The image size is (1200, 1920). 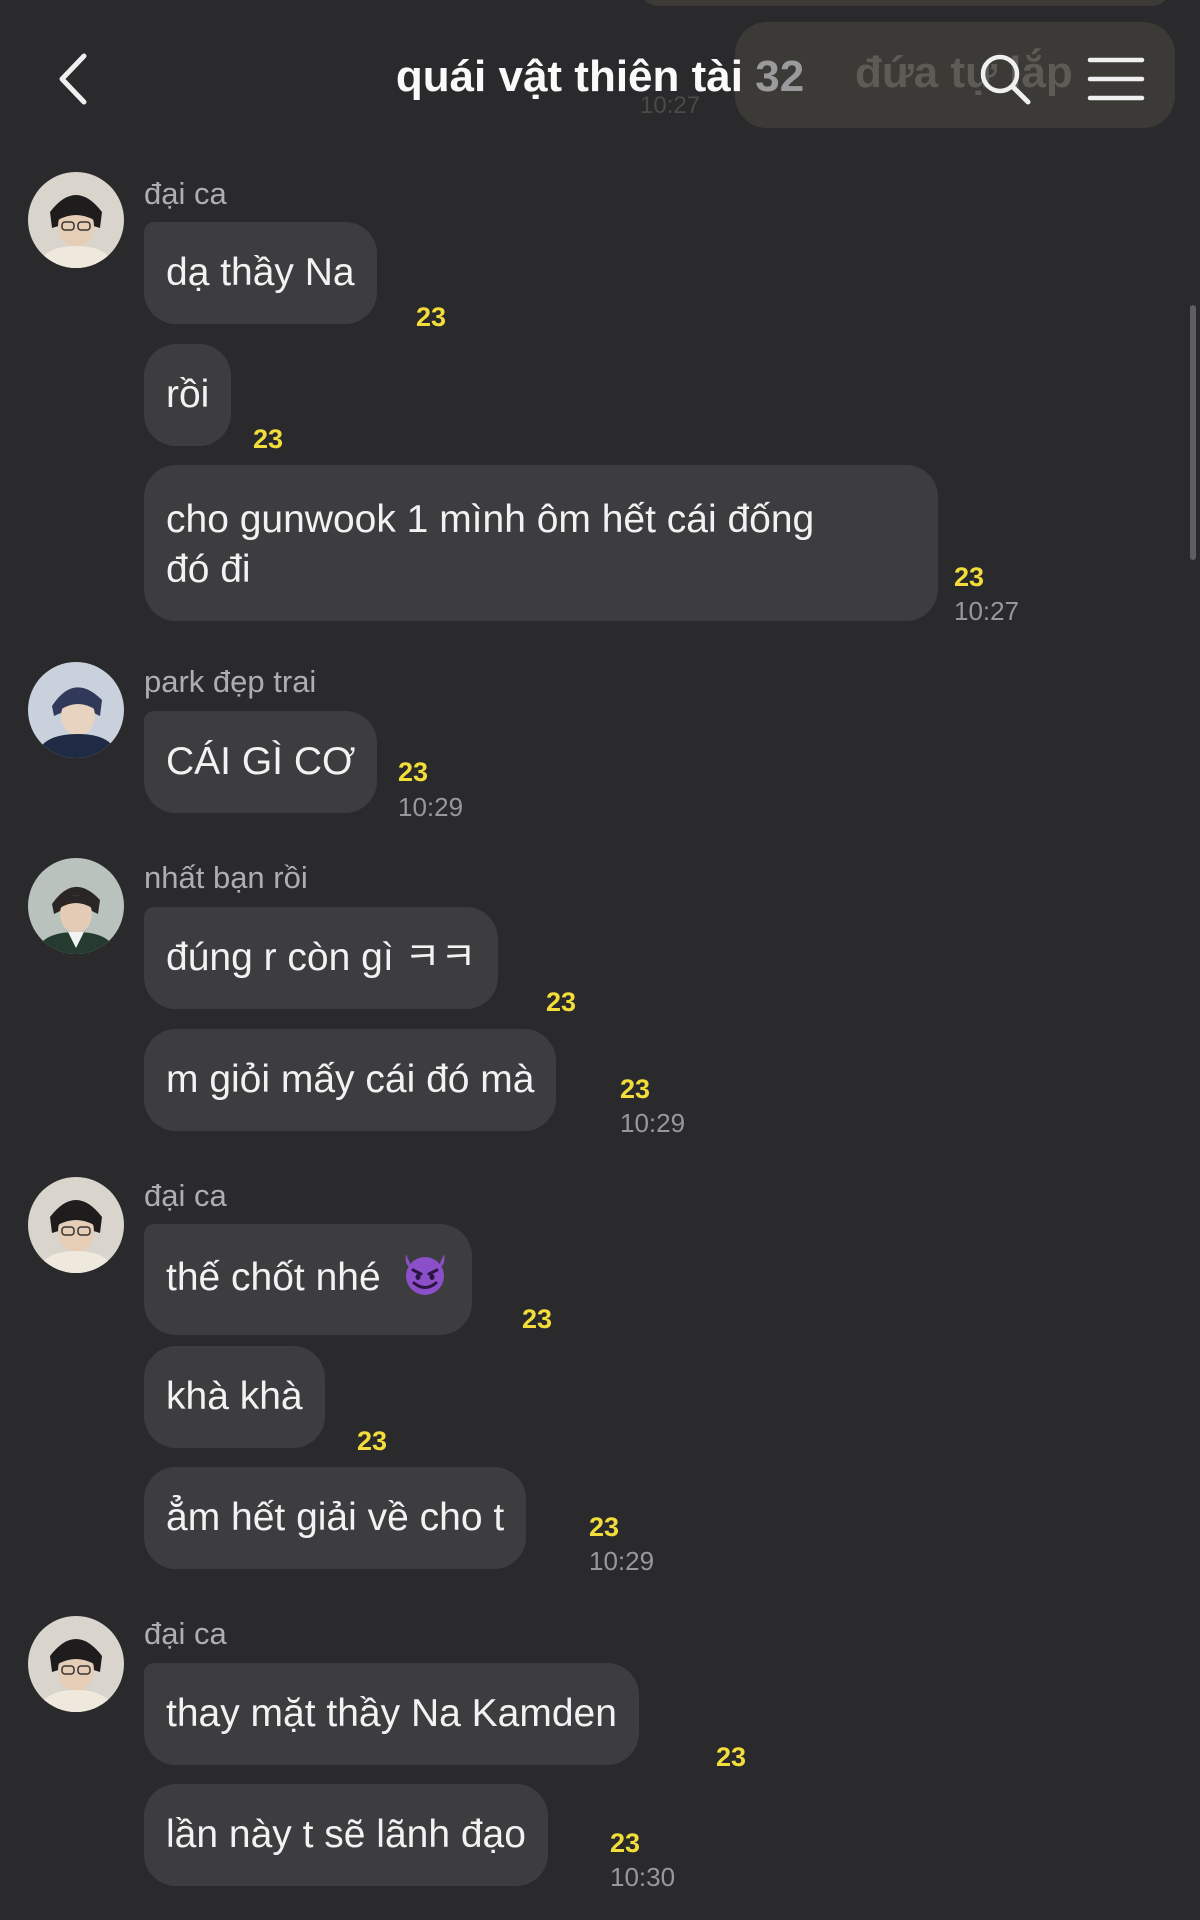 I want to click on message-text: dạ thầy Na, so click(x=260, y=272).